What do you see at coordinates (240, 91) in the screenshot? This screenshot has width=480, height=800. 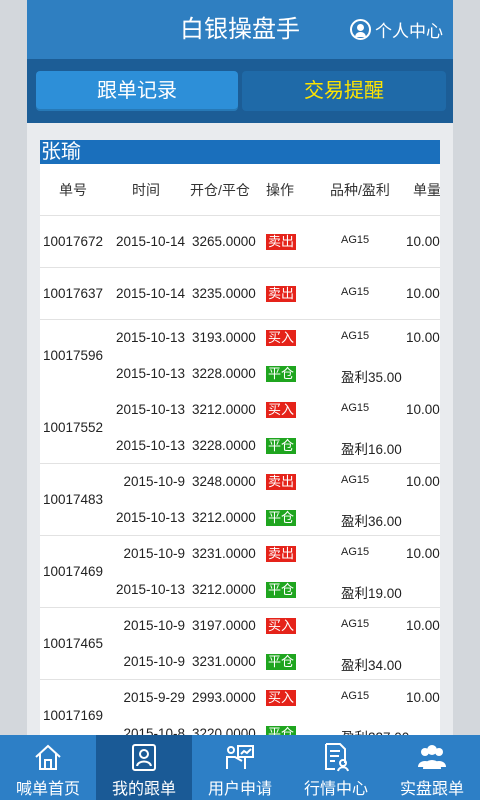 I see `tab-bar: 跟单记录 交易提醒` at bounding box center [240, 91].